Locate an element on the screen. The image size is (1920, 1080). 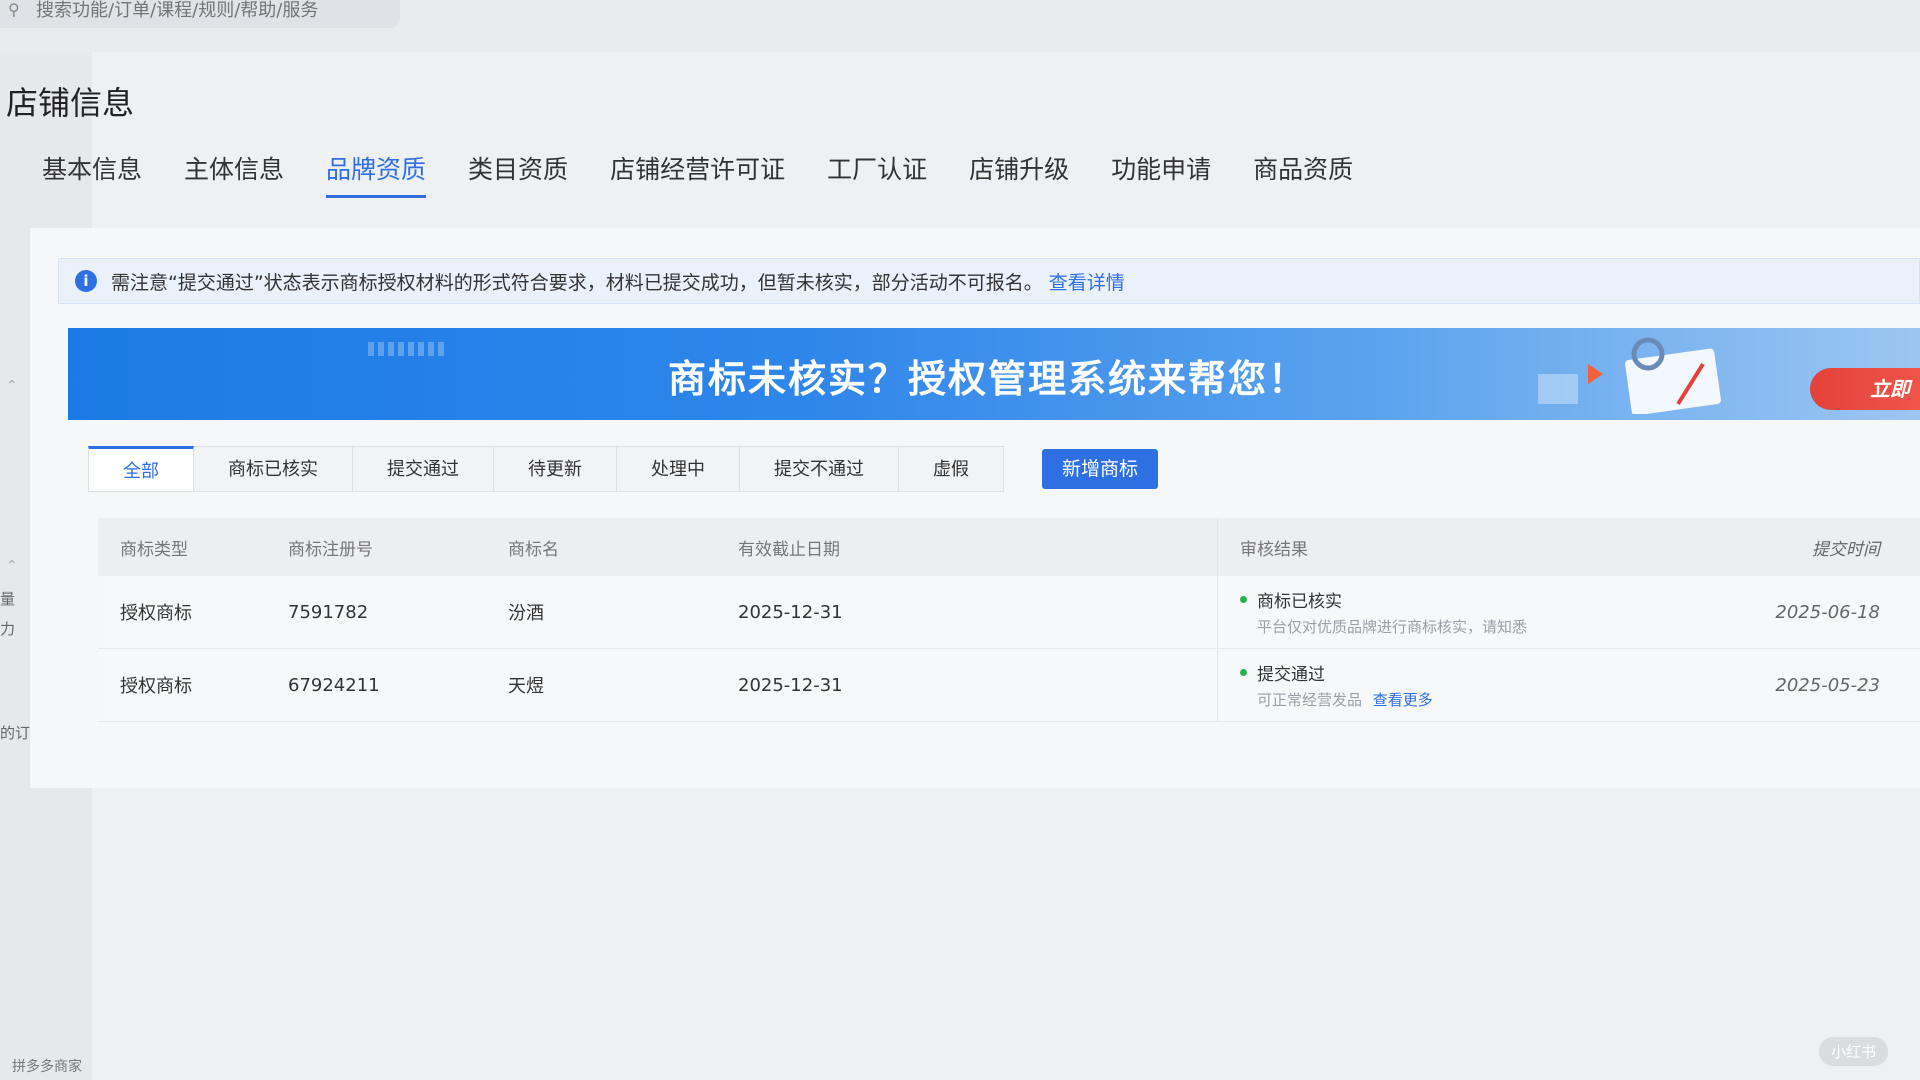
table-header: 商标类型 商标注册号 商标名 有效截止日期 审核结果 提交时间 is located at coordinates (1009, 547).